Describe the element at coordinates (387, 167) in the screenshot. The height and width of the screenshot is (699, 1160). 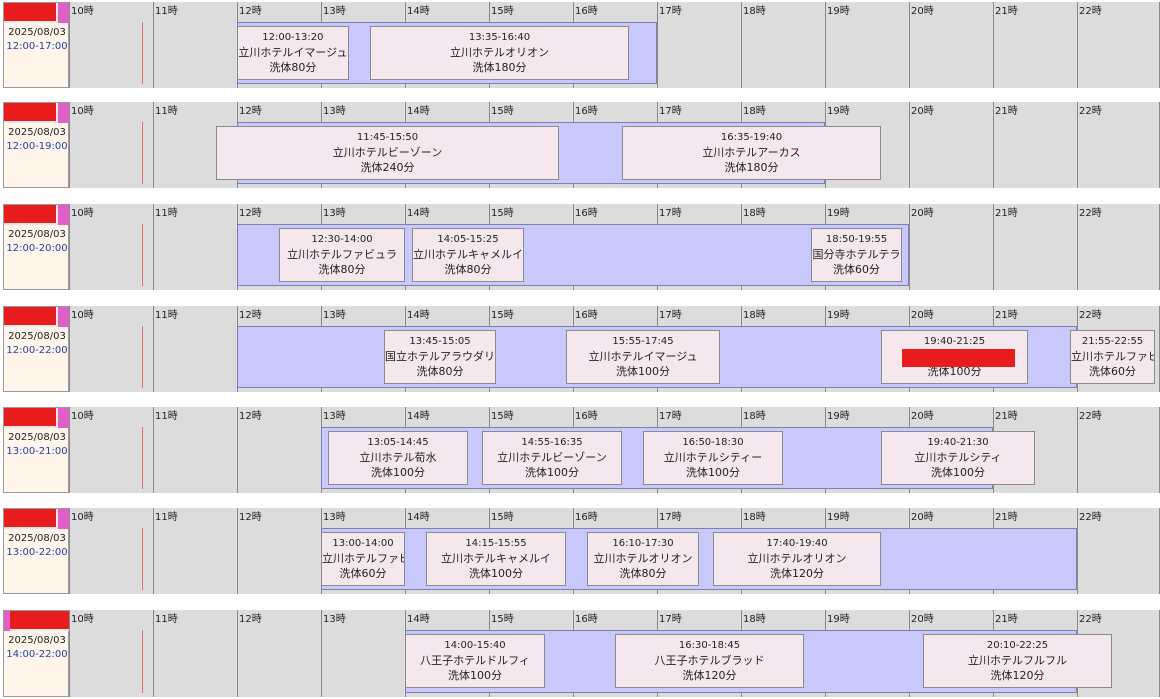
I see `booking-duration: 洗体240分` at that location.